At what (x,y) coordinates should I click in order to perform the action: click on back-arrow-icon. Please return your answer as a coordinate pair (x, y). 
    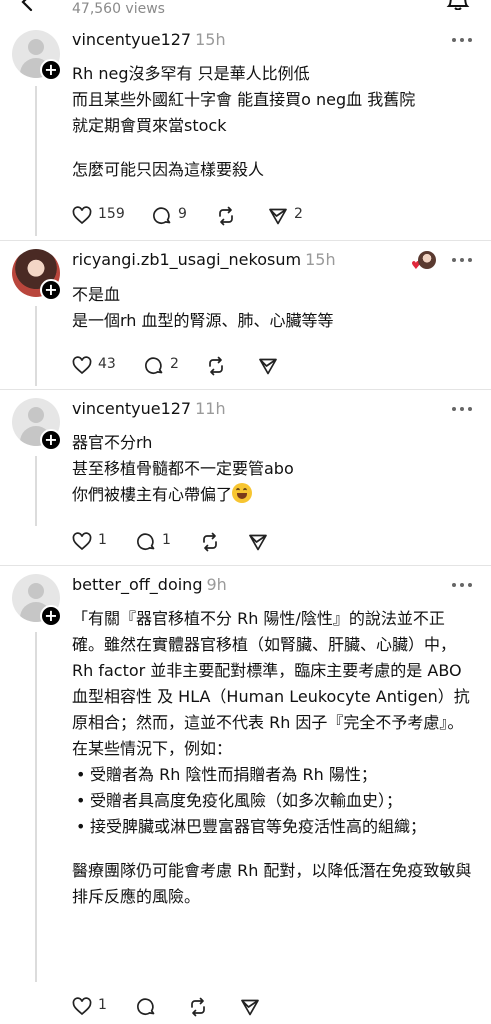
    Looking at the image, I should click on (28, 7).